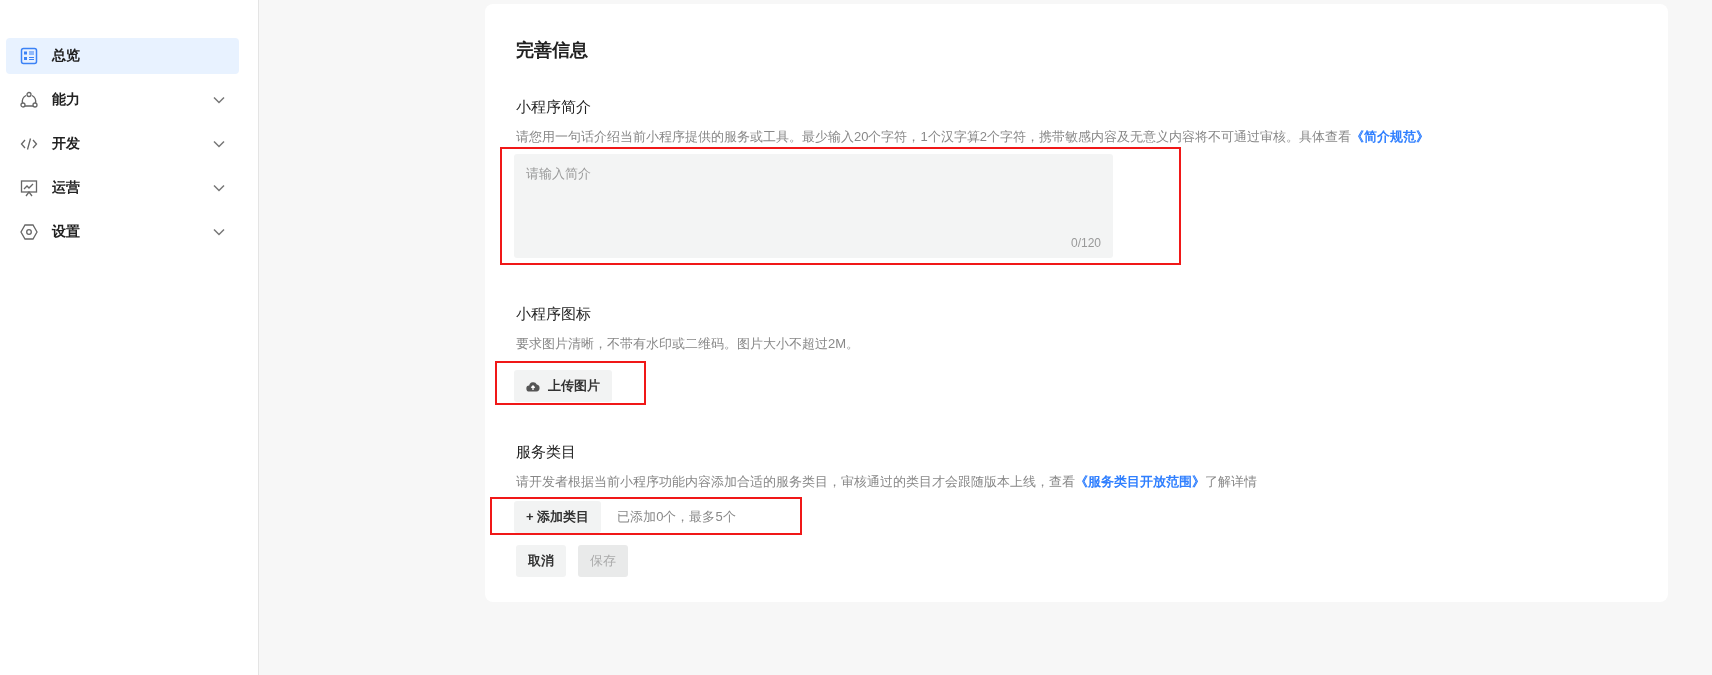 Image resolution: width=1712 pixels, height=675 pixels. I want to click on sidebar-item: 开发, so click(122, 144).